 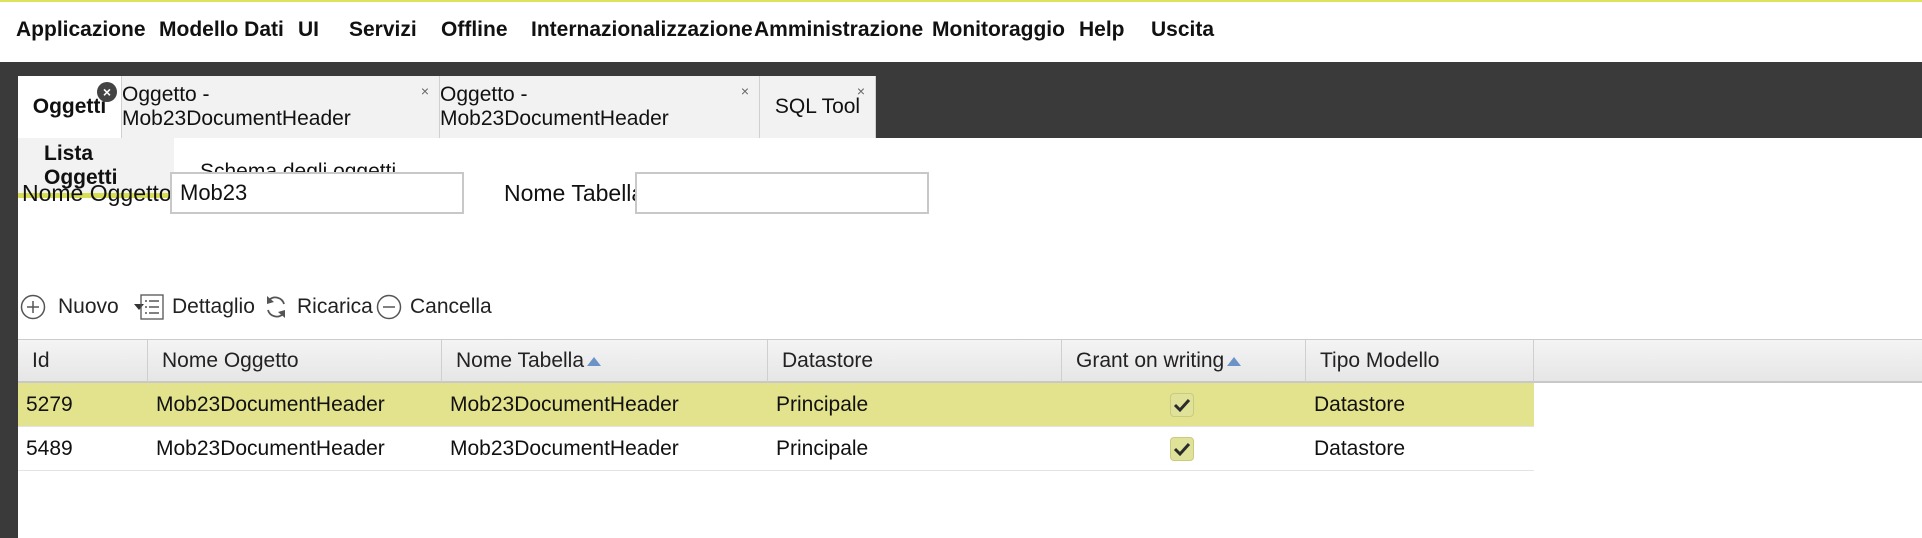 I want to click on column-header-label: Id, so click(x=41, y=360).